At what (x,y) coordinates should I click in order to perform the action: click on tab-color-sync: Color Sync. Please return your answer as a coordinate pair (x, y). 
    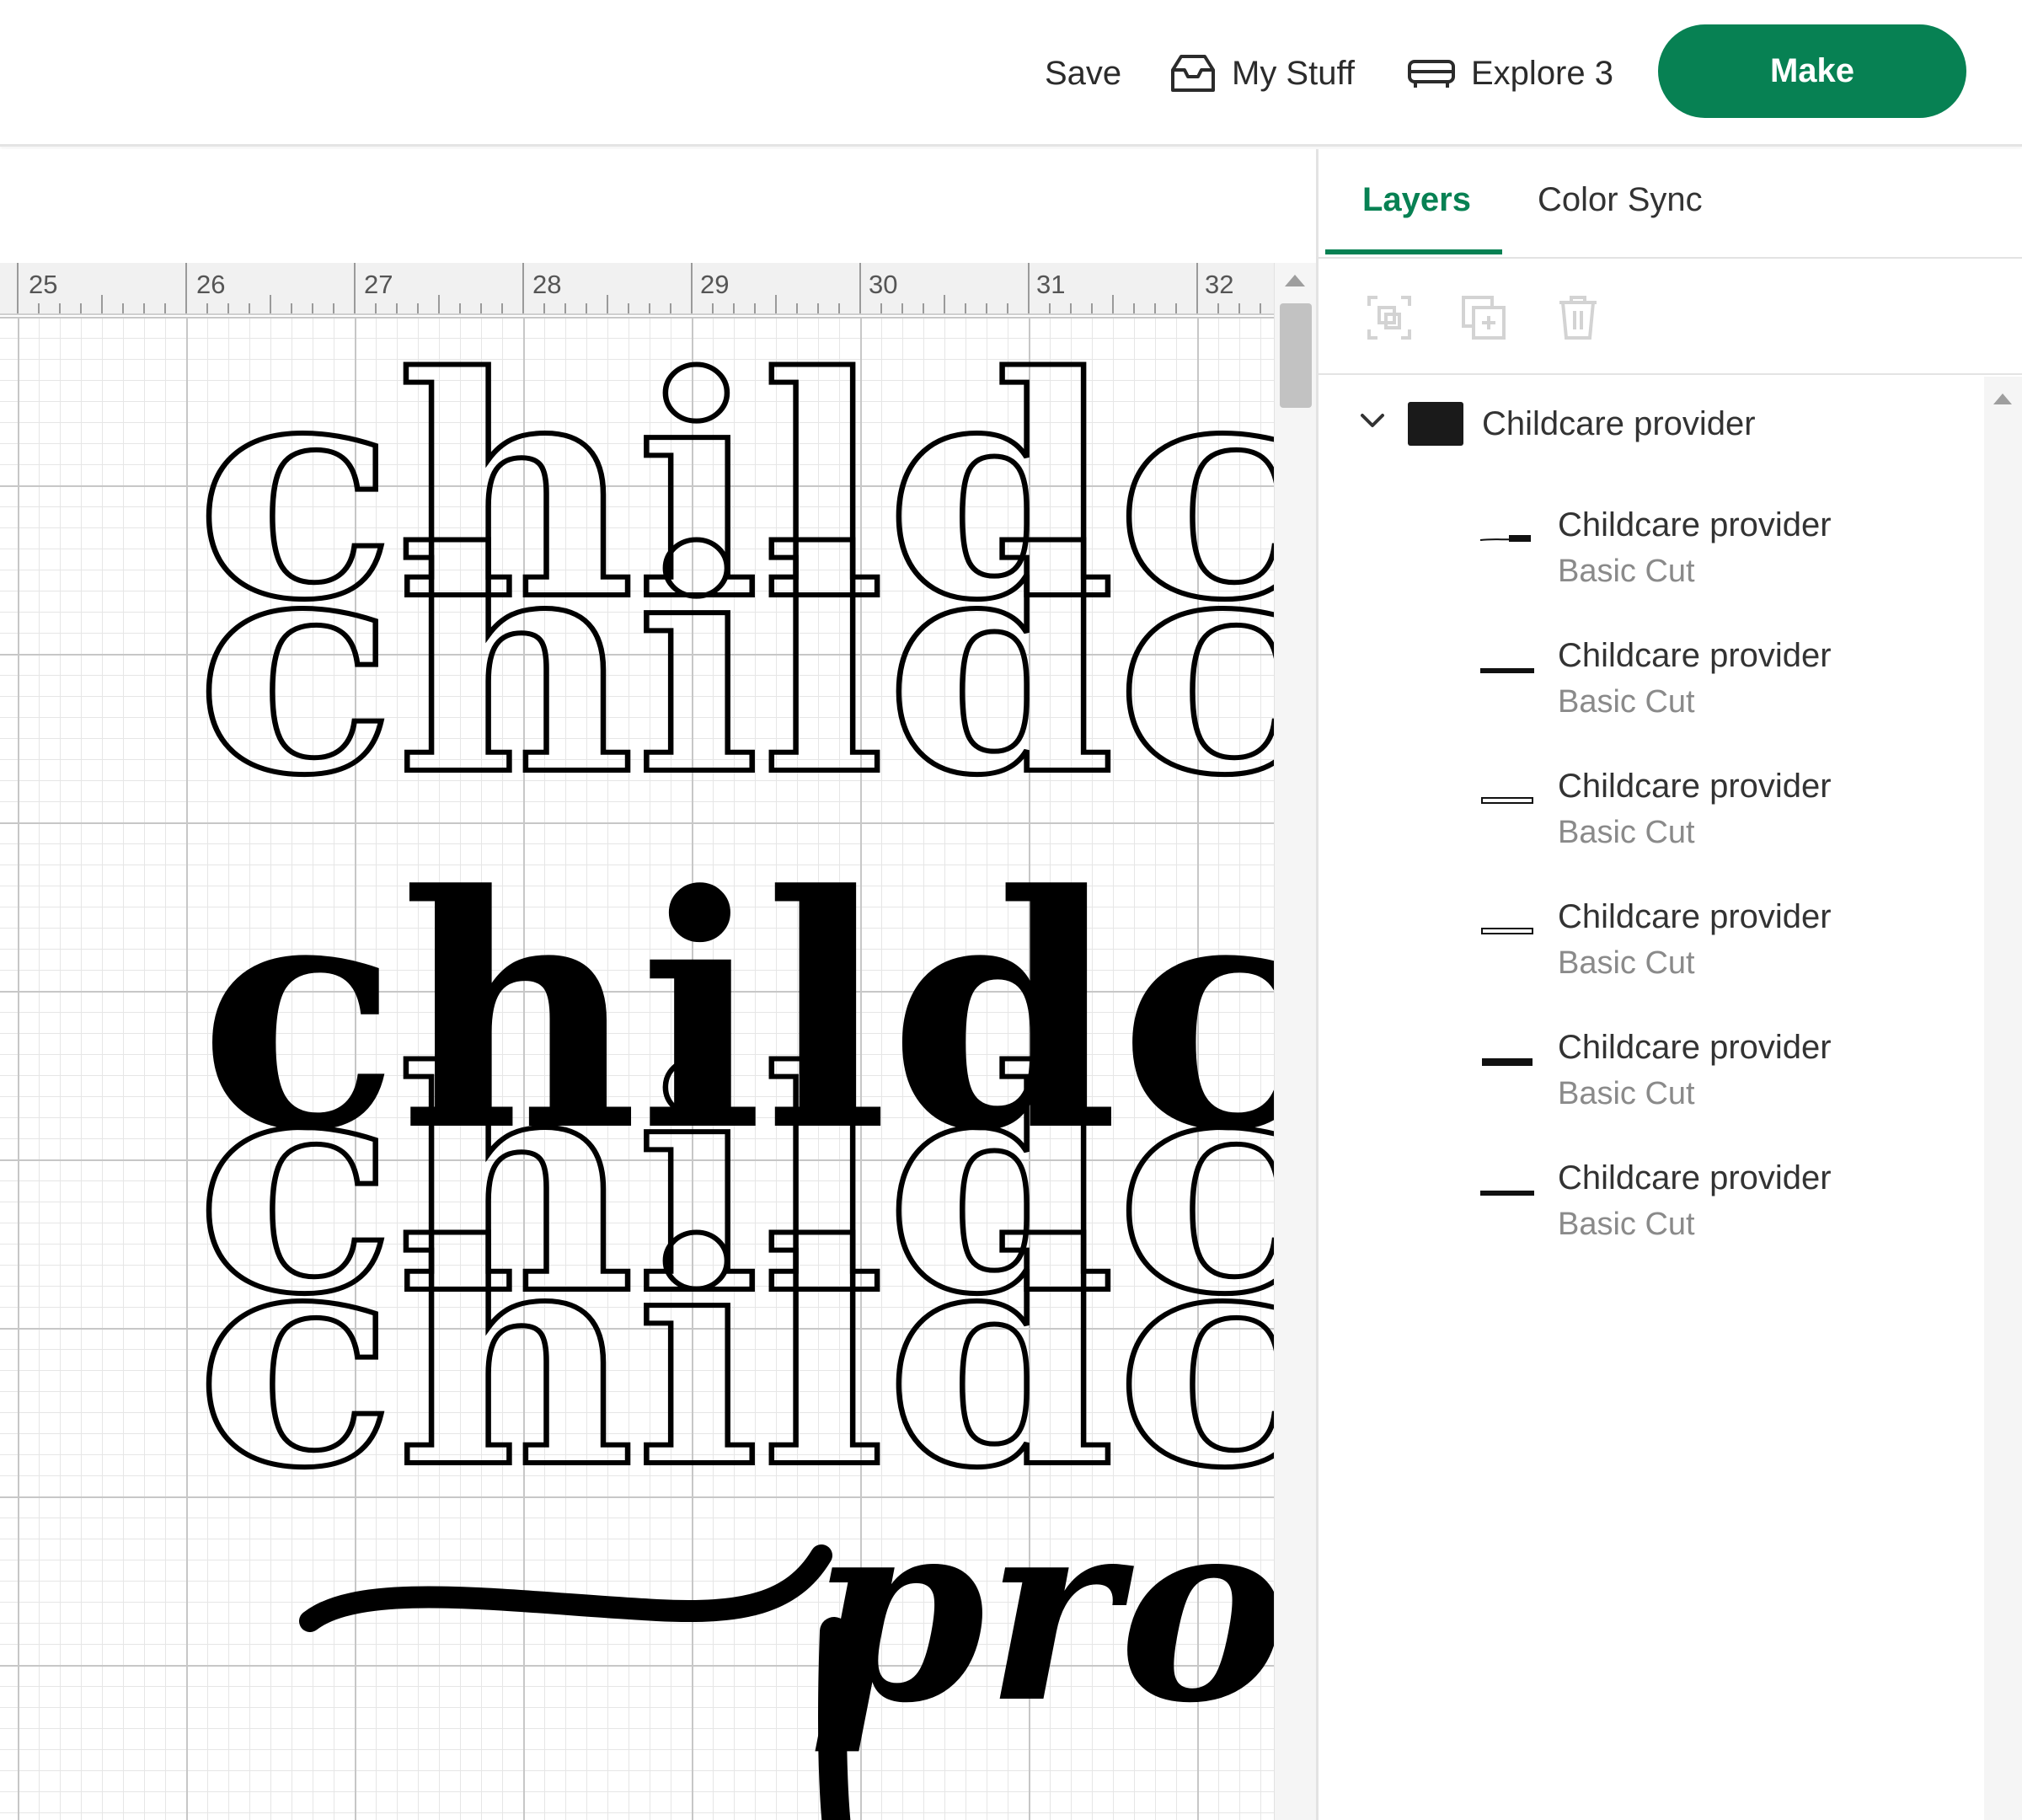
    Looking at the image, I should click on (1620, 200).